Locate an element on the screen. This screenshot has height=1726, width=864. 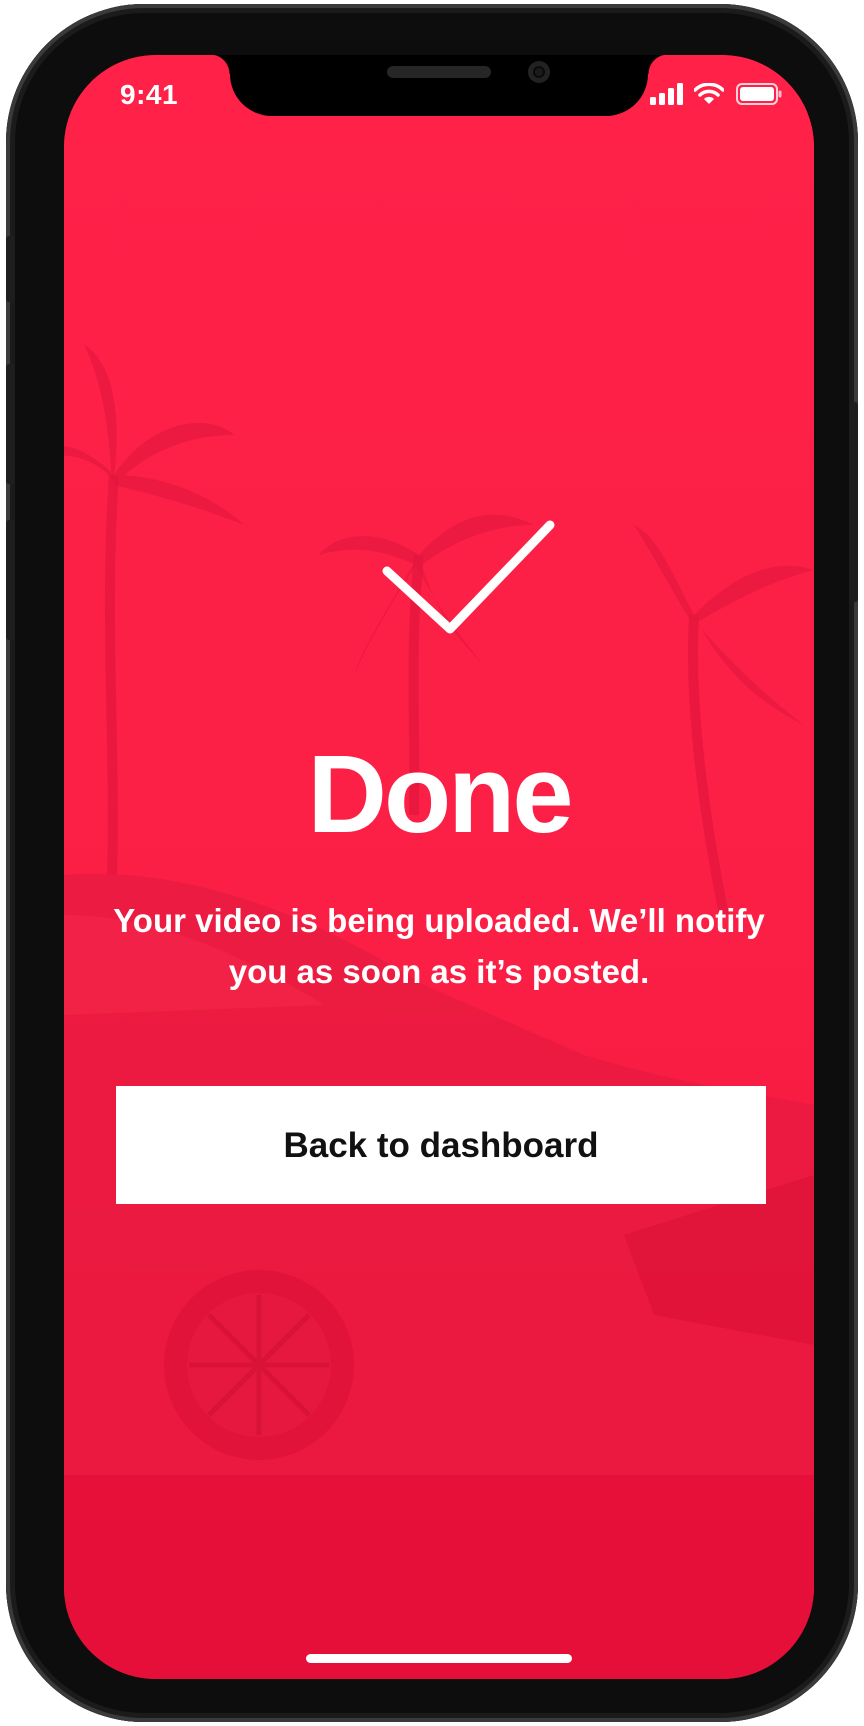
notch is located at coordinates (439, 85).